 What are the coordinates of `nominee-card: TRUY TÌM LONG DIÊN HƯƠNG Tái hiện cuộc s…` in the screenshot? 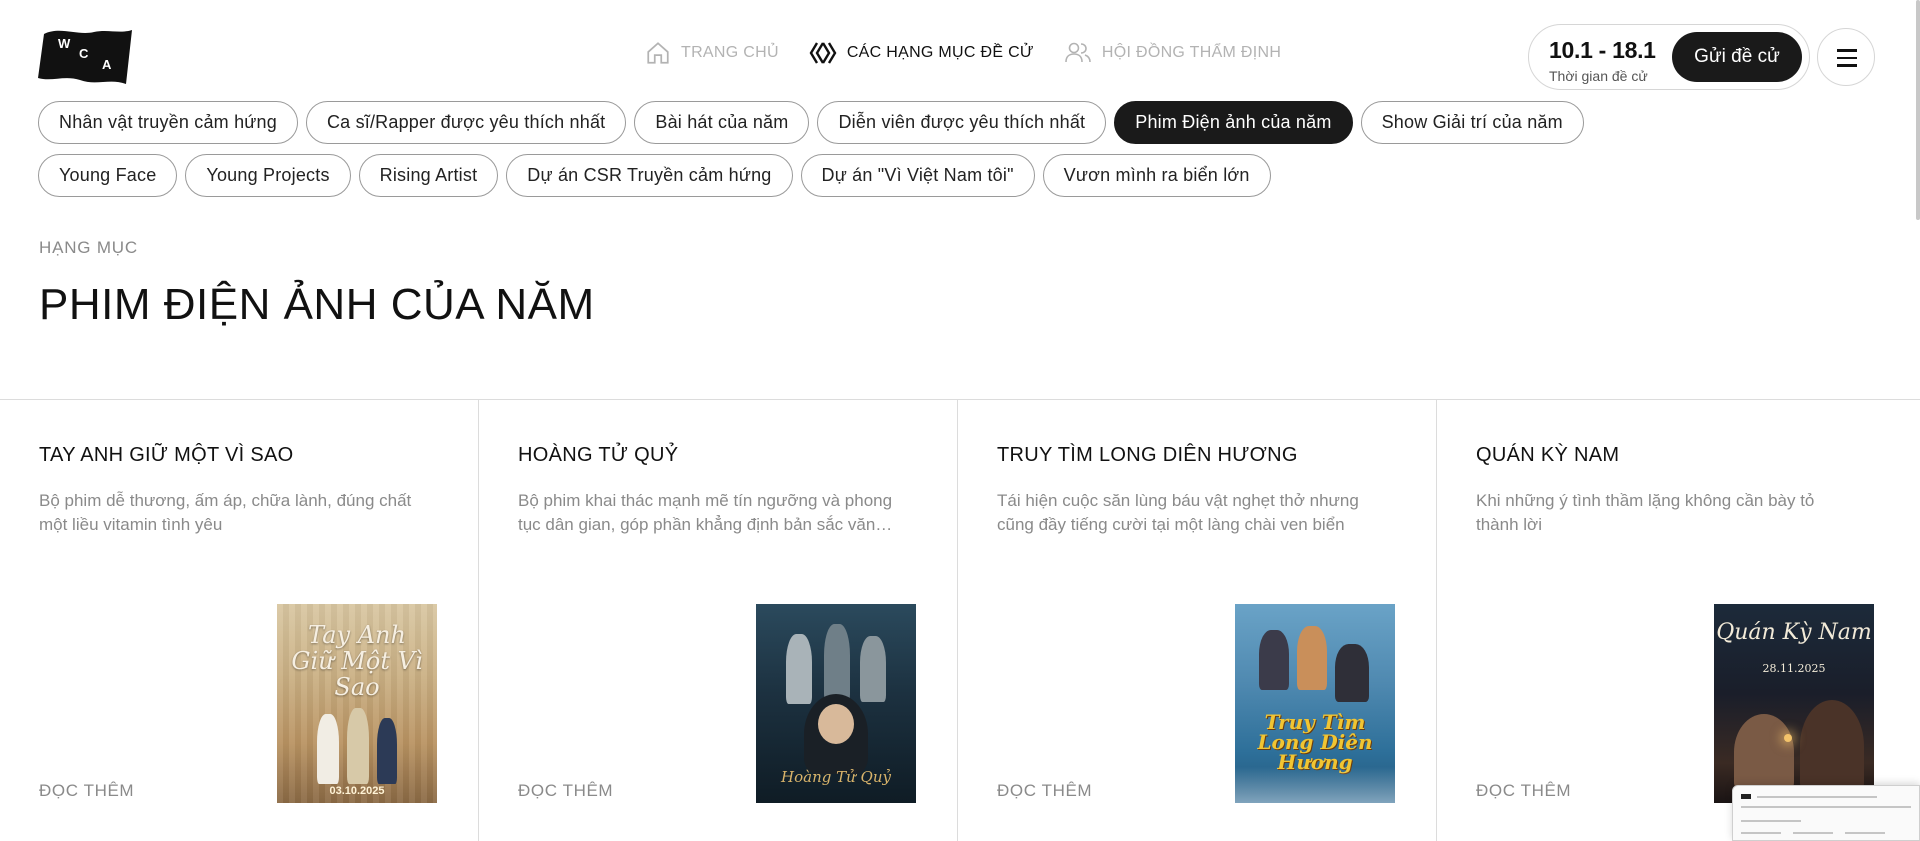 It's located at (1197, 620).